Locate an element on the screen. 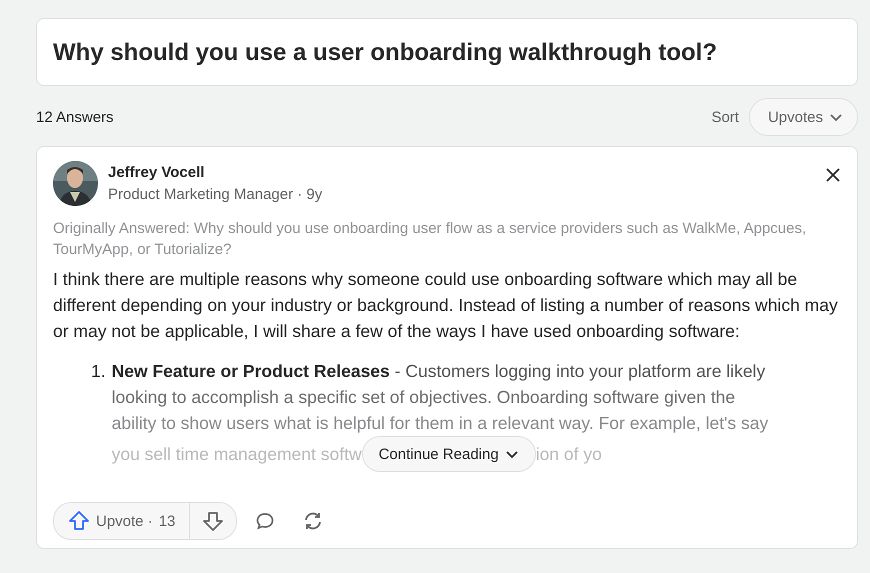 Image resolution: width=870 pixels, height=573 pixels. answer-text-line: ability to show users what is helpful for them in a relevant way. For example, let's say is located at coordinates (440, 423).